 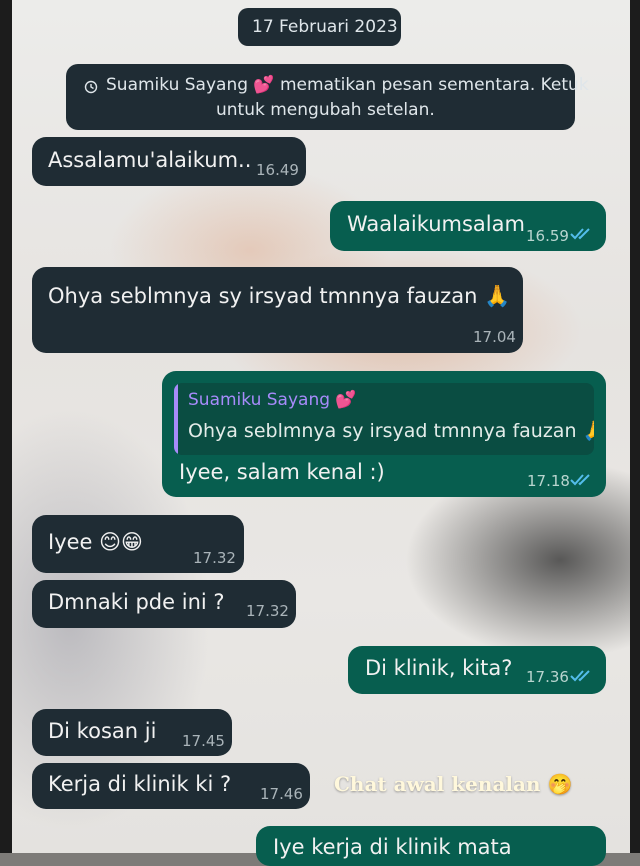 I want to click on notice-line-2: untuk mengubah setelan., so click(x=325, y=110).